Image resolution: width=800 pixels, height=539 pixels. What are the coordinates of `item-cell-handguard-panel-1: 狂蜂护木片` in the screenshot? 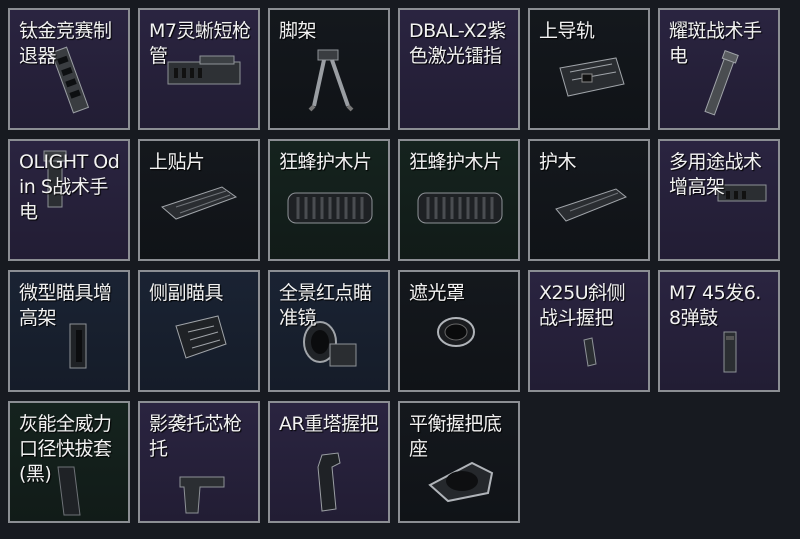 It's located at (329, 200).